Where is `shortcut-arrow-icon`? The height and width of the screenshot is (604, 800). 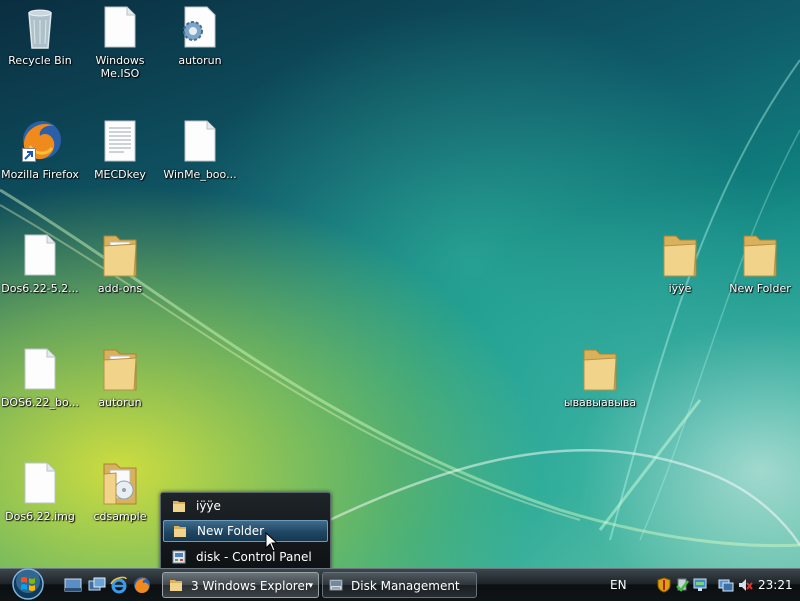
shortcut-arrow-icon is located at coordinates (29, 155).